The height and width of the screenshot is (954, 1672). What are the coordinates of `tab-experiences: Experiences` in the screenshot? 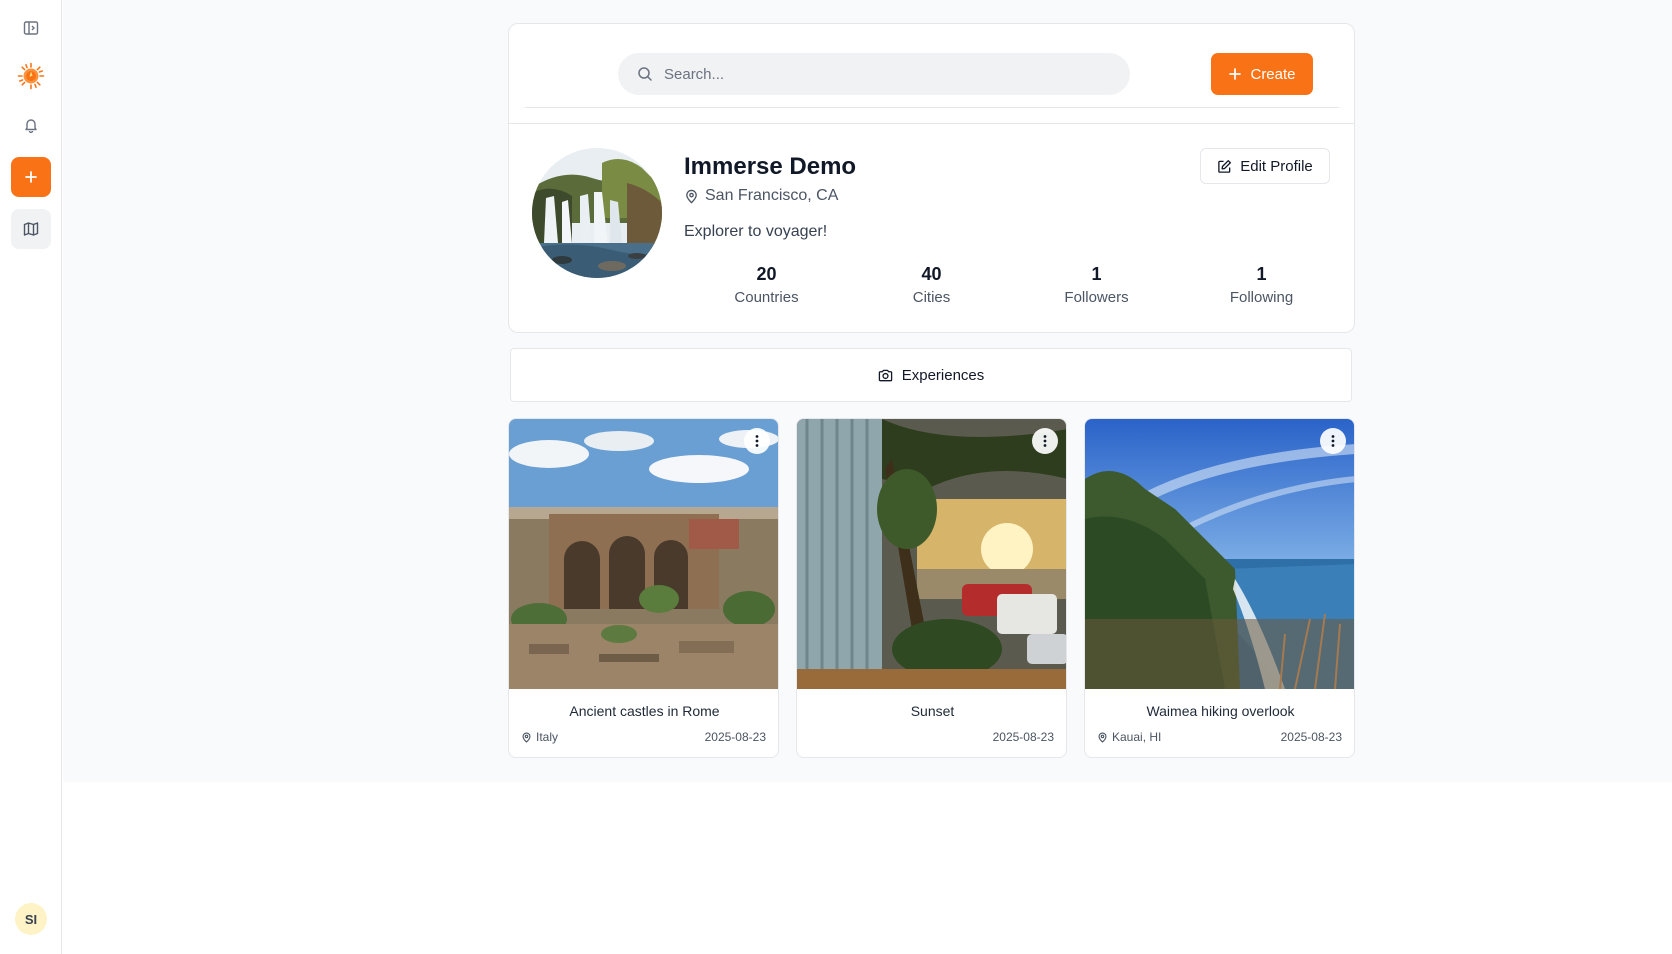 It's located at (931, 375).